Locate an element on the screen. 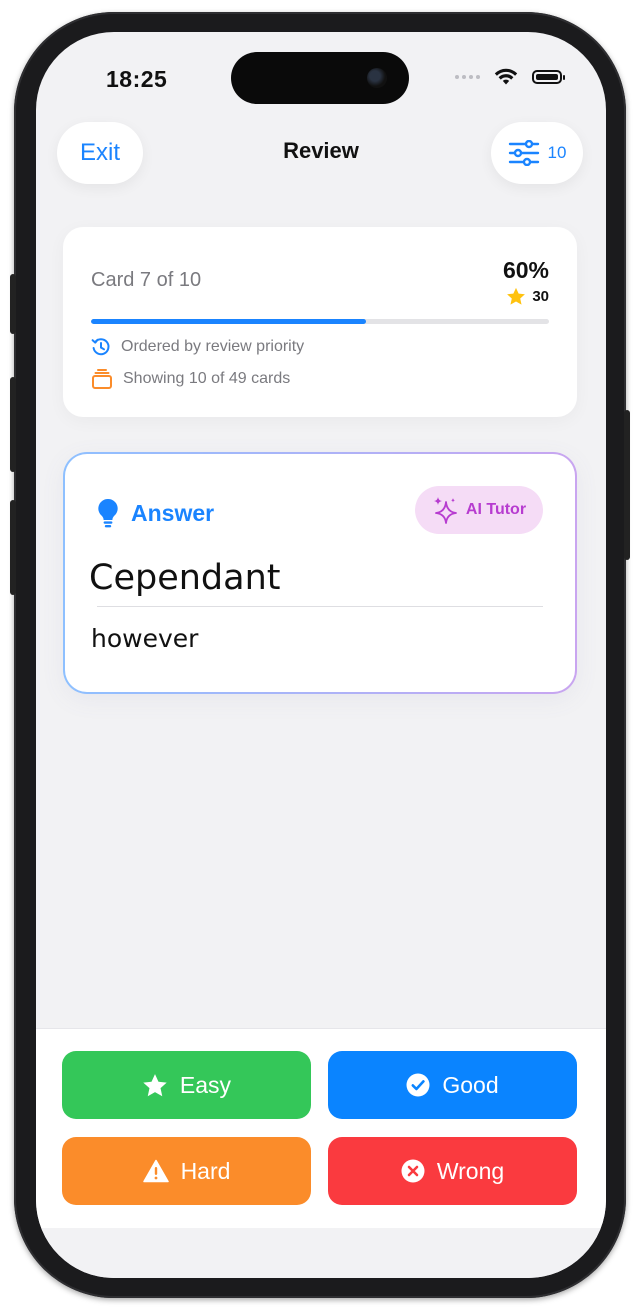 This screenshot has height=1310, width=640. home-indicator-area is located at coordinates (321, 1253).